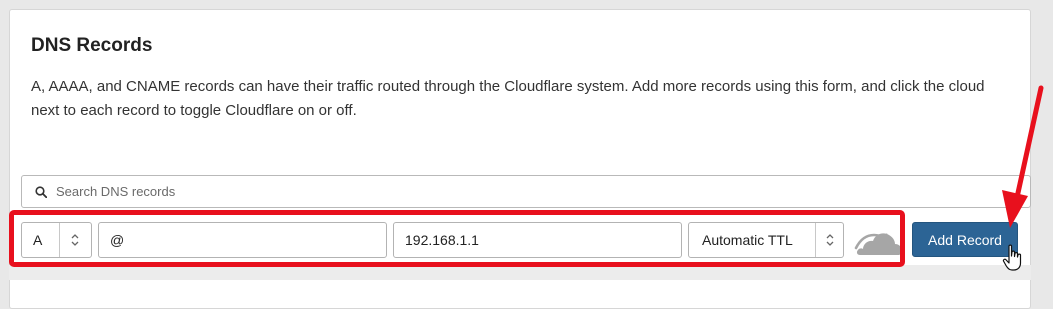 The height and width of the screenshot is (309, 1053). I want to click on ttl-value: Automatic TTL, so click(747, 240).